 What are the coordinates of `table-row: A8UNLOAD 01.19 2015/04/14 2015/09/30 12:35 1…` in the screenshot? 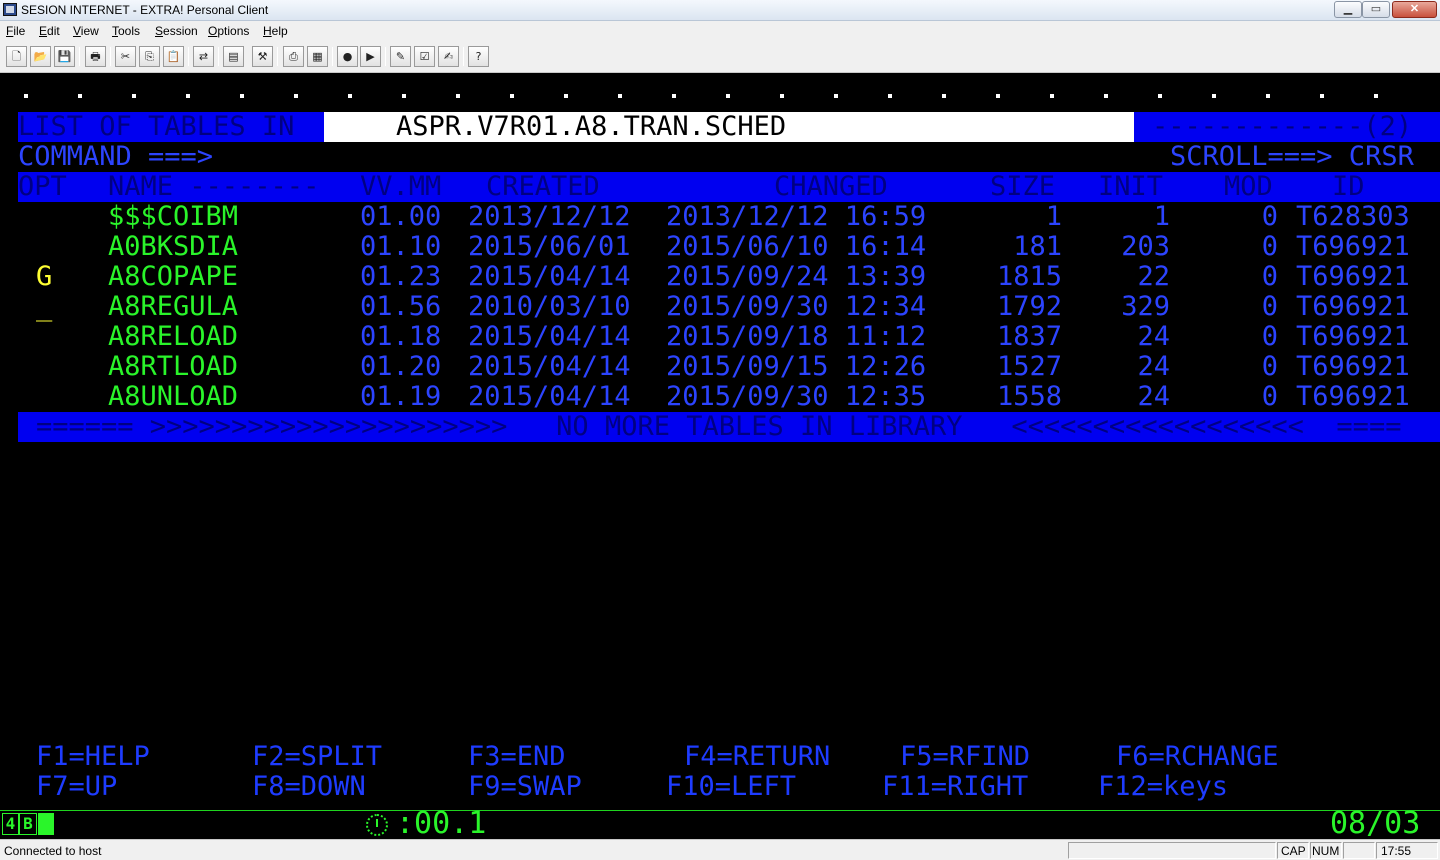 It's located at (720, 397).